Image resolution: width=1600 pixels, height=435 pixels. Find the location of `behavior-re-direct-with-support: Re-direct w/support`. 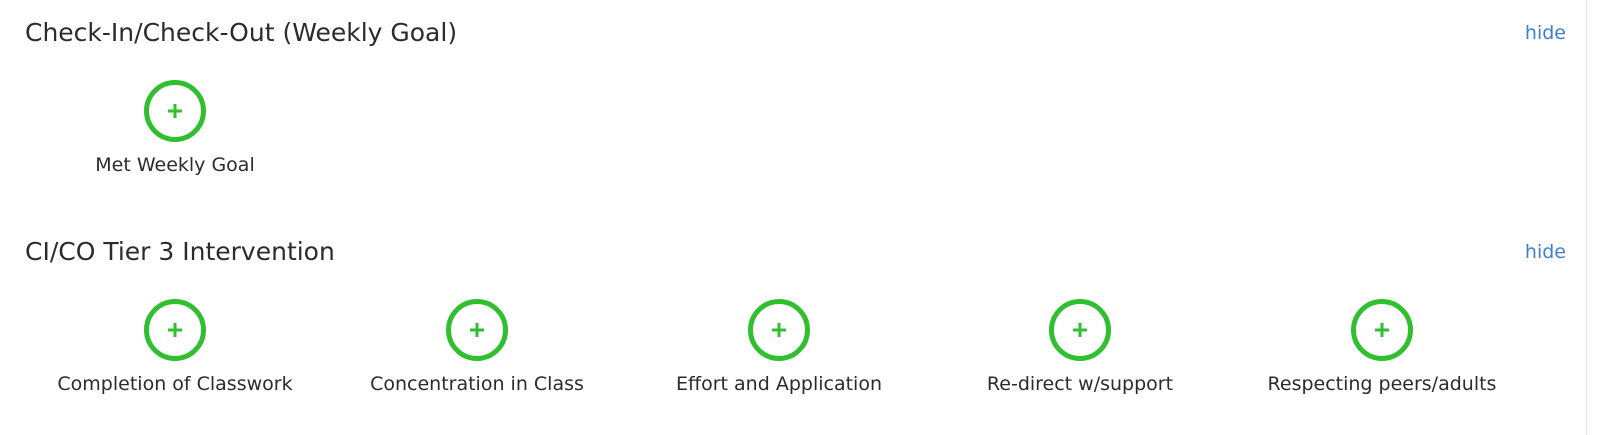

behavior-re-direct-with-support: Re-direct w/support is located at coordinates (1080, 347).